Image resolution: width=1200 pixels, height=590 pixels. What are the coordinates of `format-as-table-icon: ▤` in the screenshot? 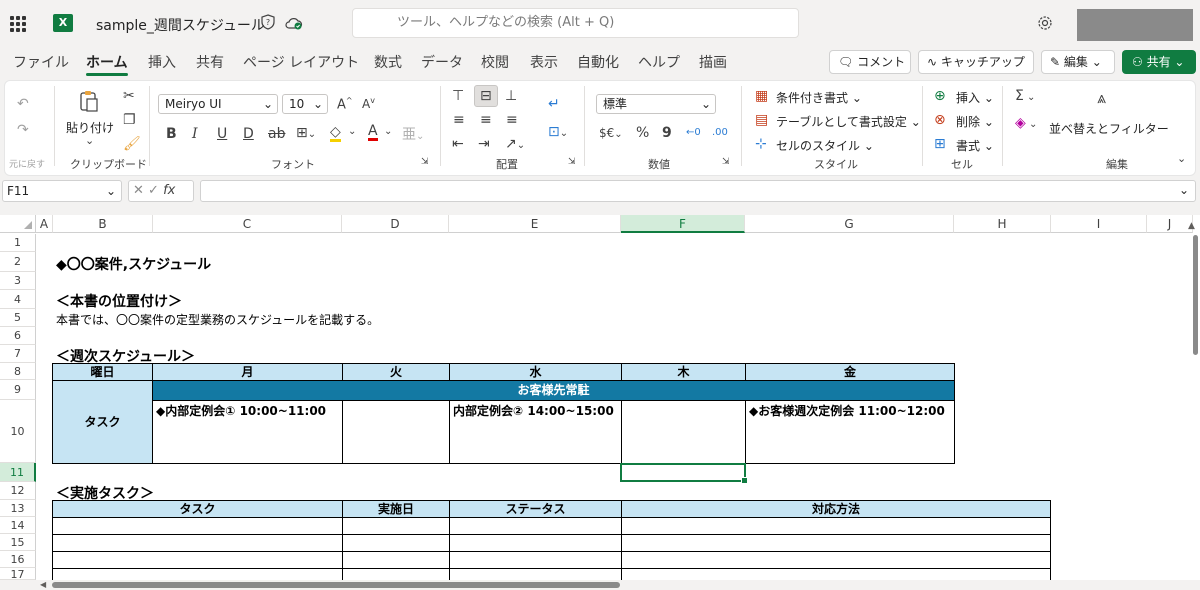 It's located at (761, 120).